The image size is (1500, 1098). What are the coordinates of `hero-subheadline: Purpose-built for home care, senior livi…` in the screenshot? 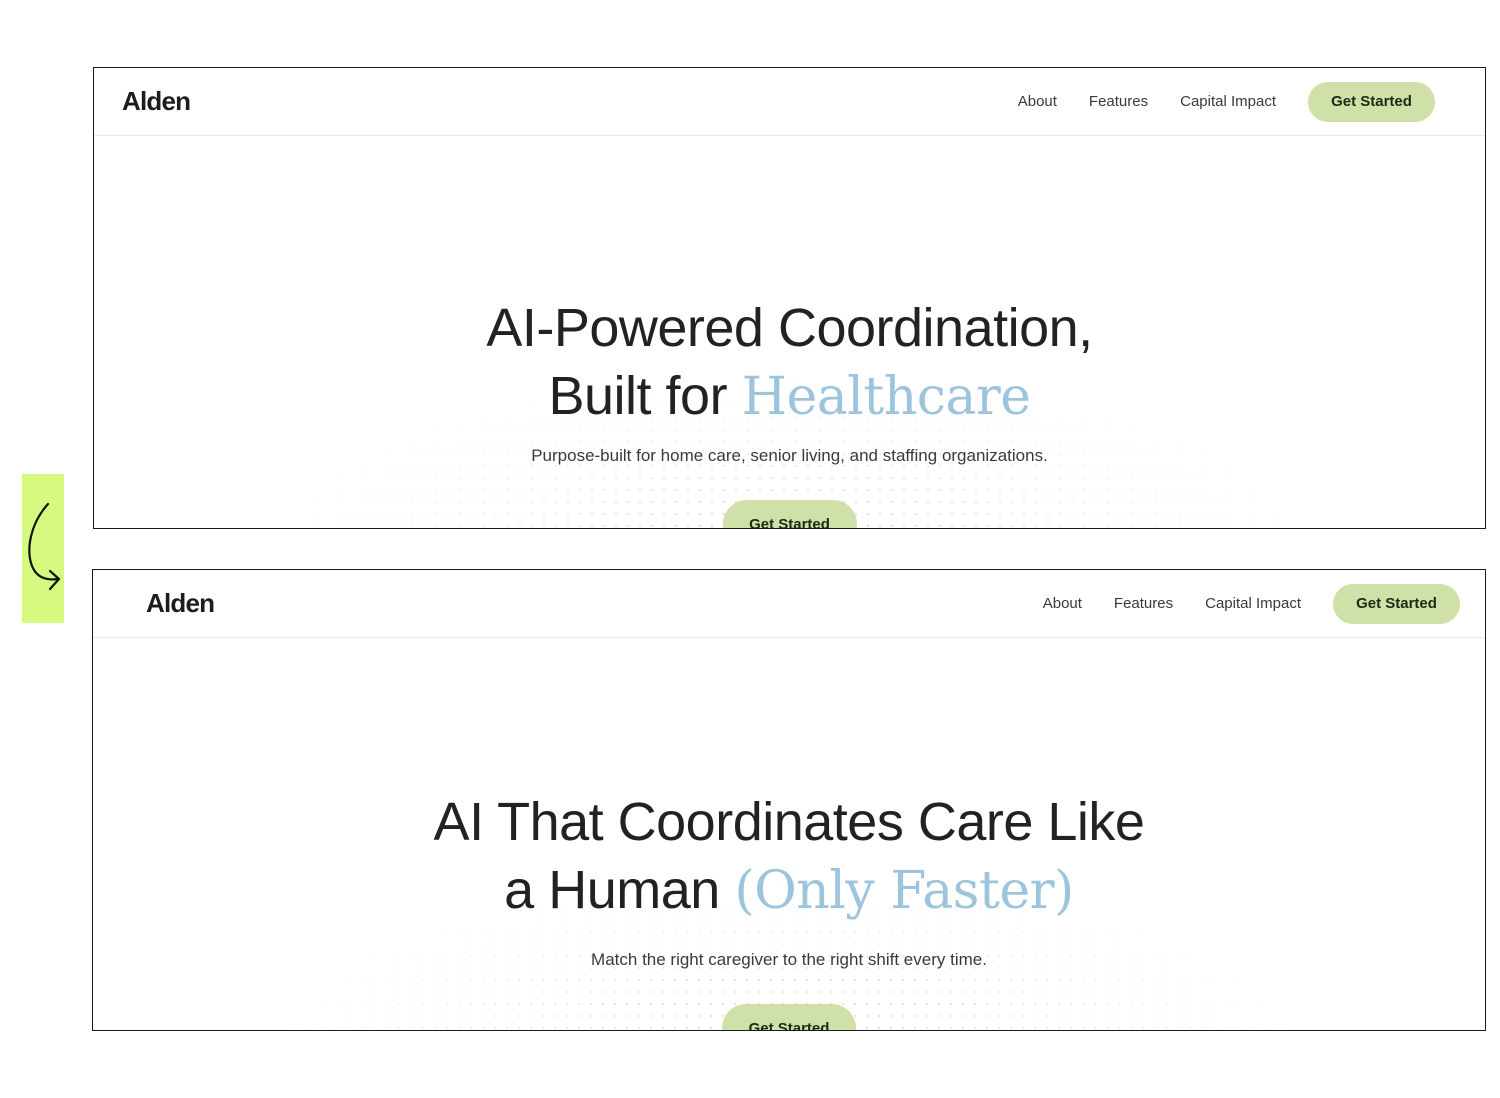 It's located at (789, 455).